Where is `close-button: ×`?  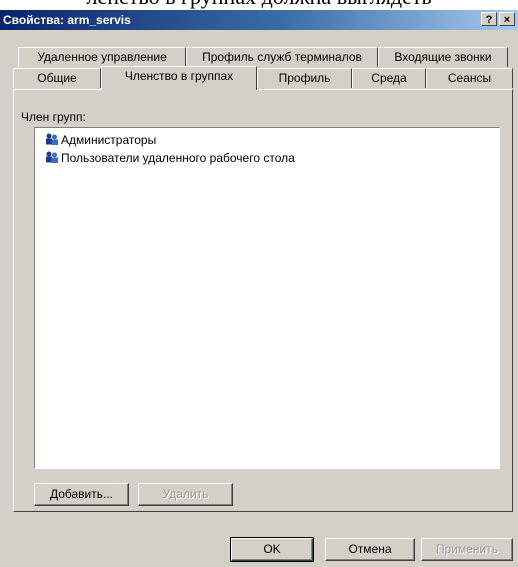 close-button: × is located at coordinates (507, 19).